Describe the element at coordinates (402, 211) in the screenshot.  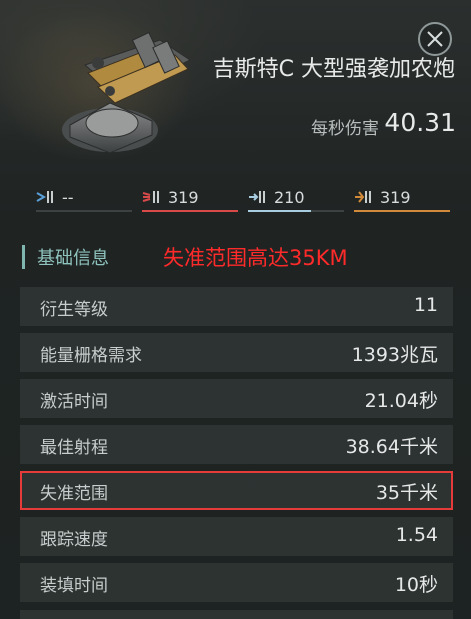
I see `damage-explosive-bar` at that location.